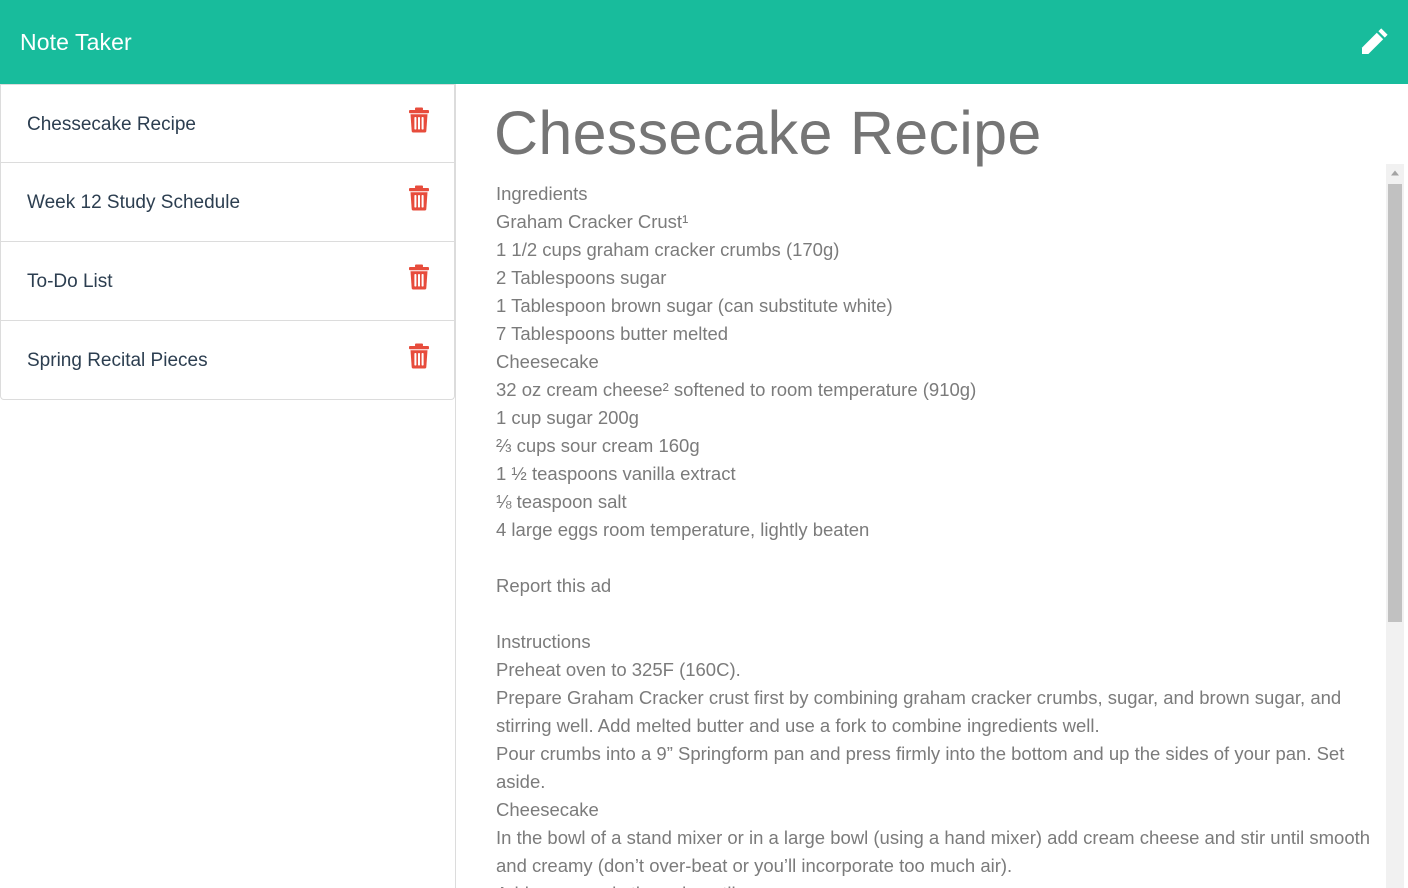 This screenshot has width=1408, height=888. What do you see at coordinates (704, 42) in the screenshot?
I see `navbar: Note Taker` at bounding box center [704, 42].